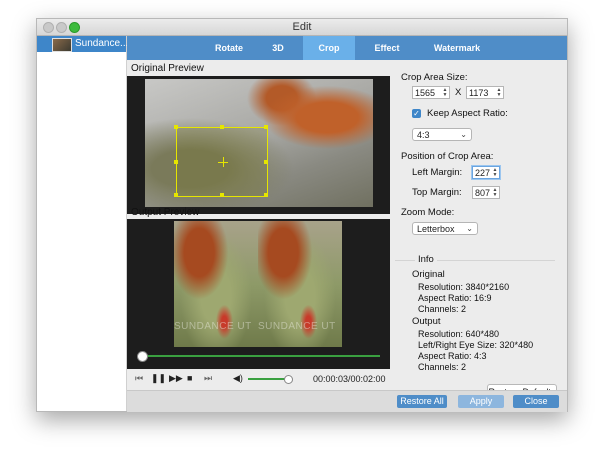 The image size is (600, 460). What do you see at coordinates (442, 367) in the screenshot?
I see `info-output-channels: Channels: 2` at bounding box center [442, 367].